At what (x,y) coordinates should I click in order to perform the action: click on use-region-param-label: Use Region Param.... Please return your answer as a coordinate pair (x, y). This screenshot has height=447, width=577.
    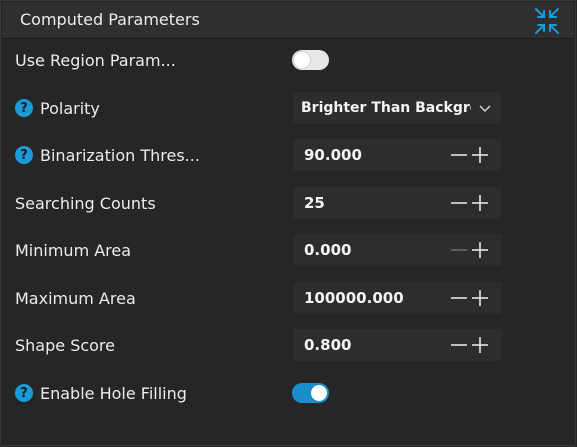
    Looking at the image, I should click on (95, 60).